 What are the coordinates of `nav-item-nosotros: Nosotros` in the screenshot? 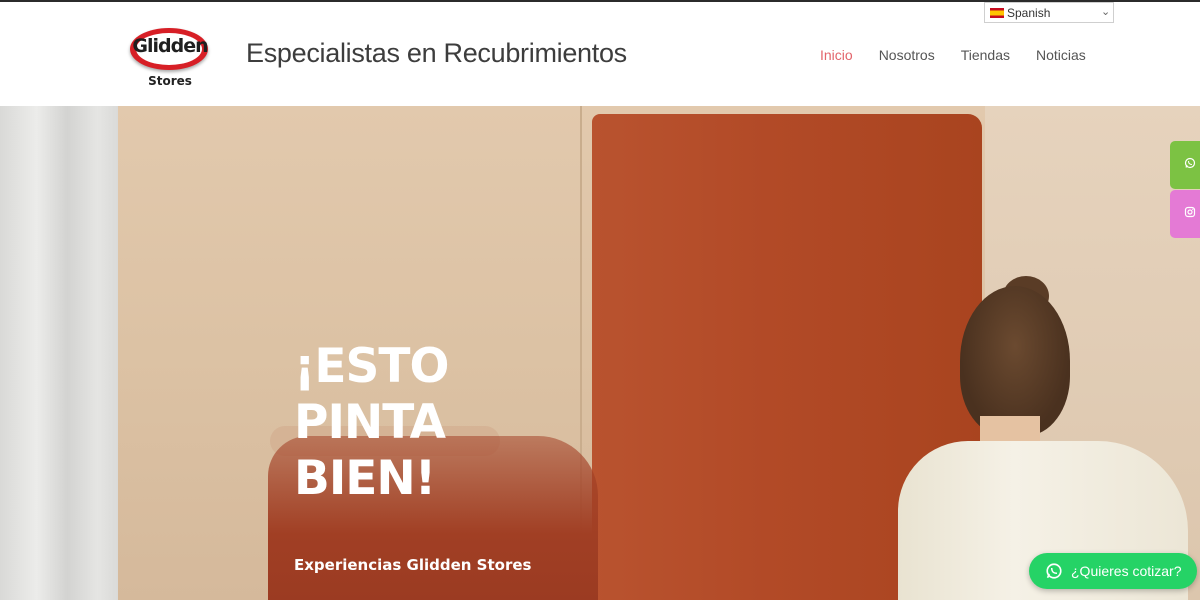 It's located at (907, 55).